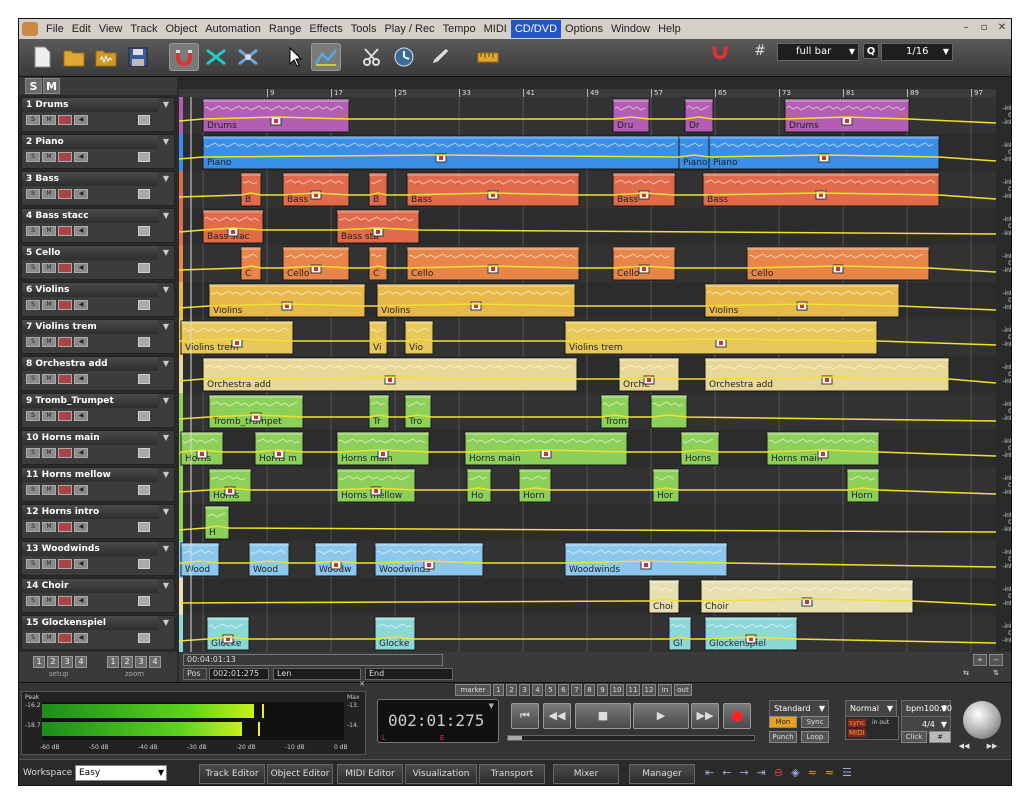  I want to click on quantize-dropdown: 1/16 ▼, so click(917, 52).